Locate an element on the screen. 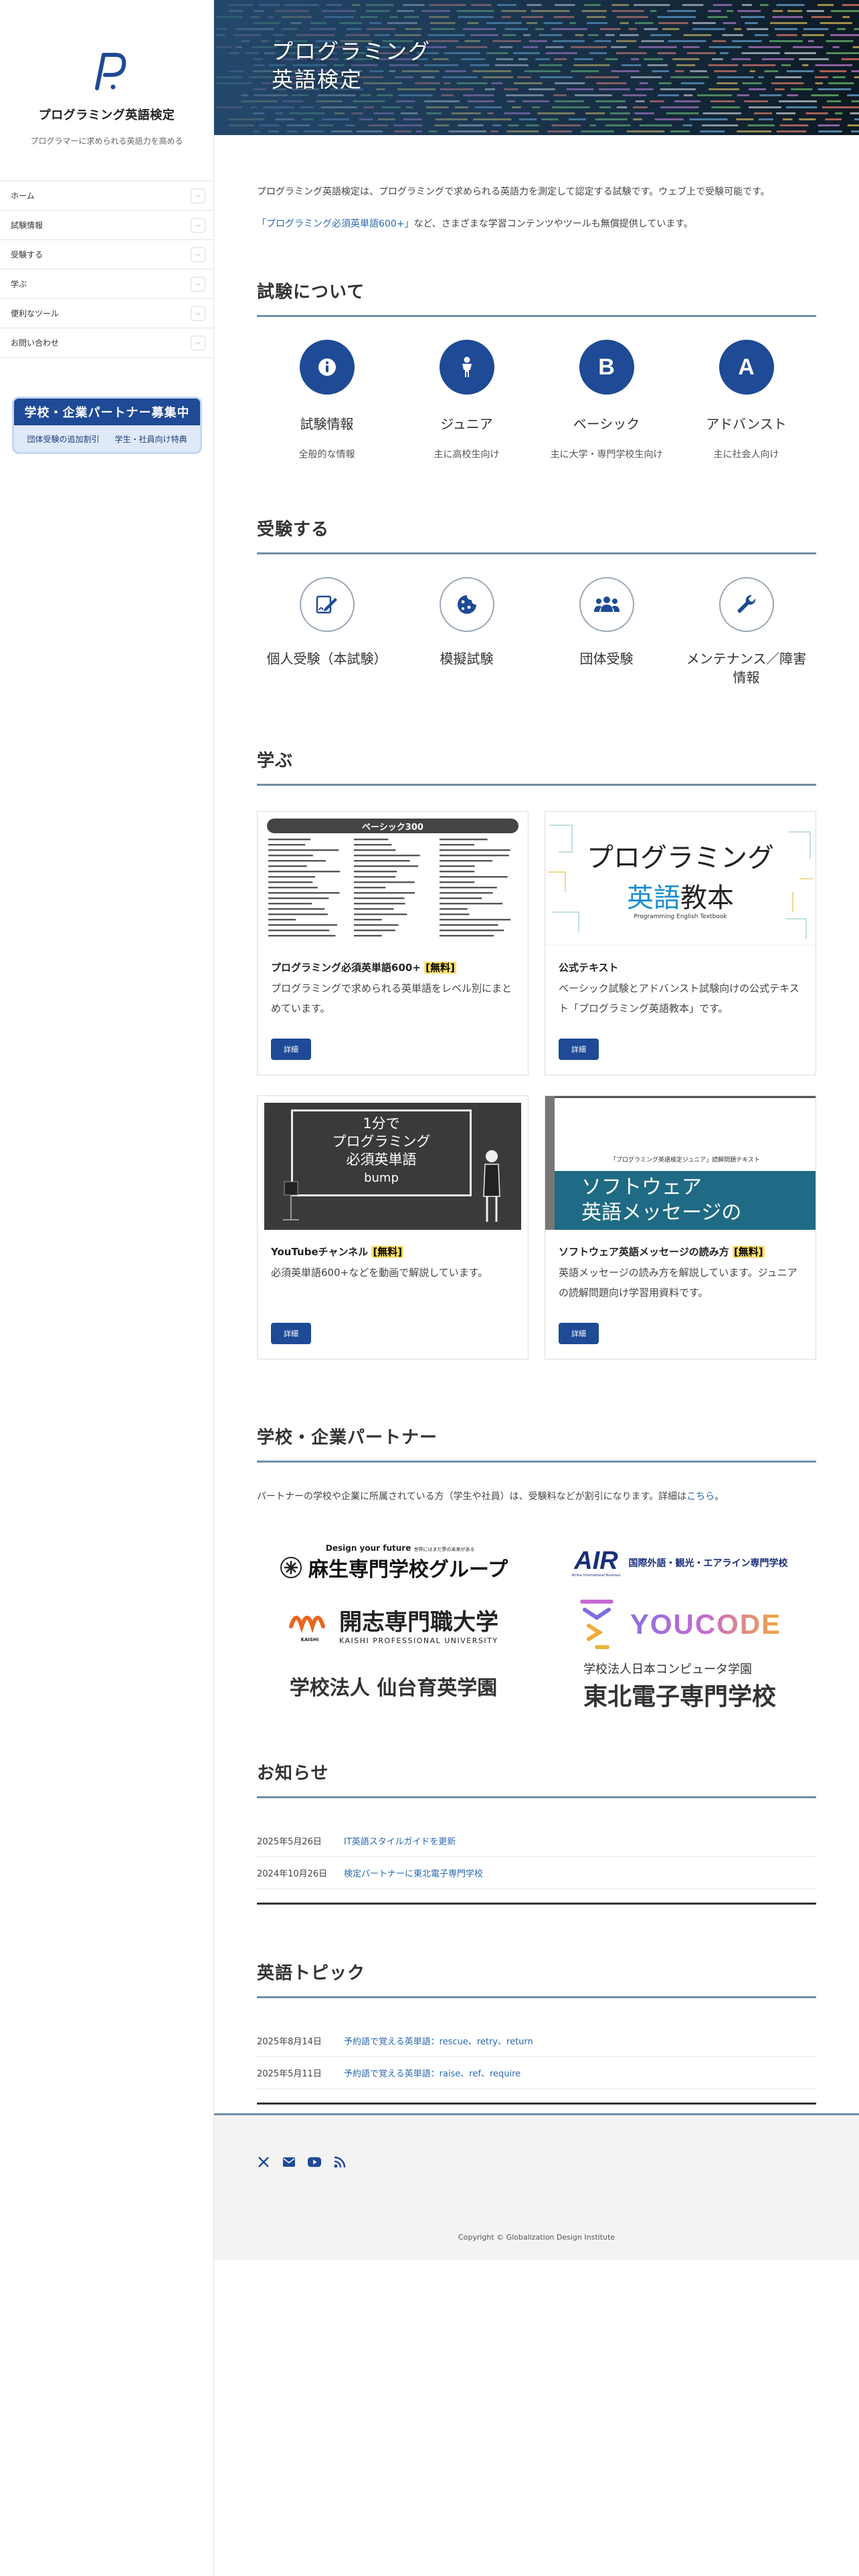  take-item-label: 団体受験 is located at coordinates (606, 658).